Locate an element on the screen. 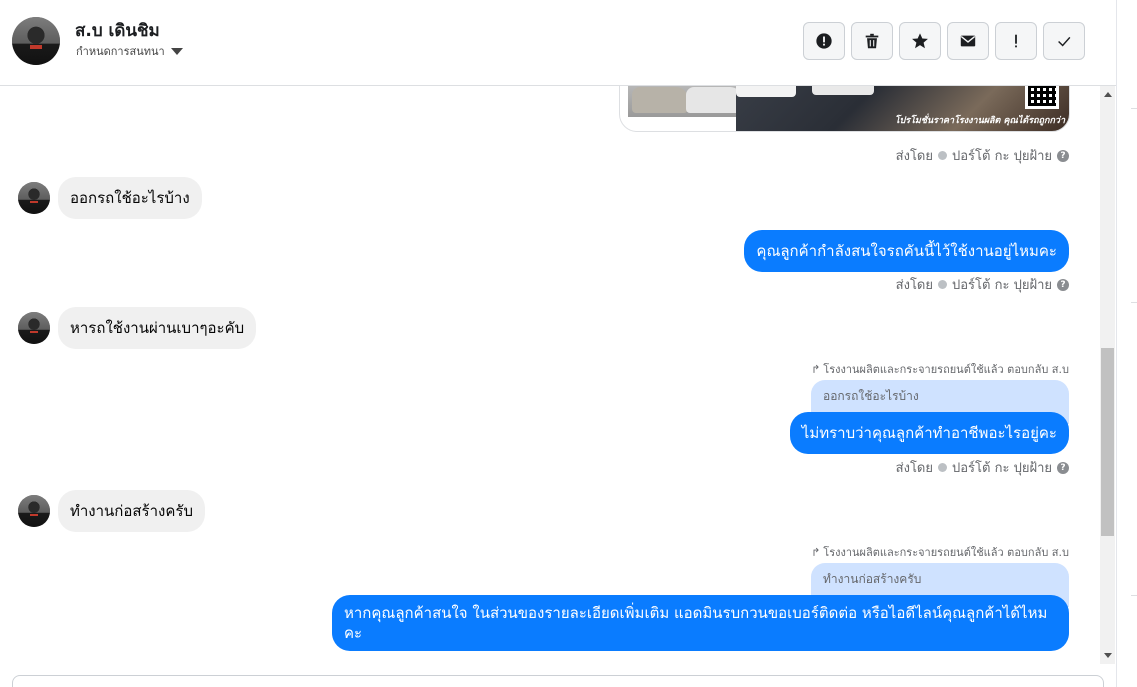  mark-unread-button is located at coordinates (968, 41).